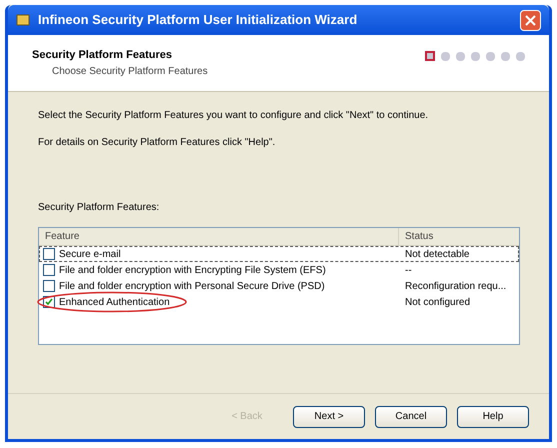  Describe the element at coordinates (279, 254) in the screenshot. I see `feature-row: Secure e-mail Not detectable` at that location.